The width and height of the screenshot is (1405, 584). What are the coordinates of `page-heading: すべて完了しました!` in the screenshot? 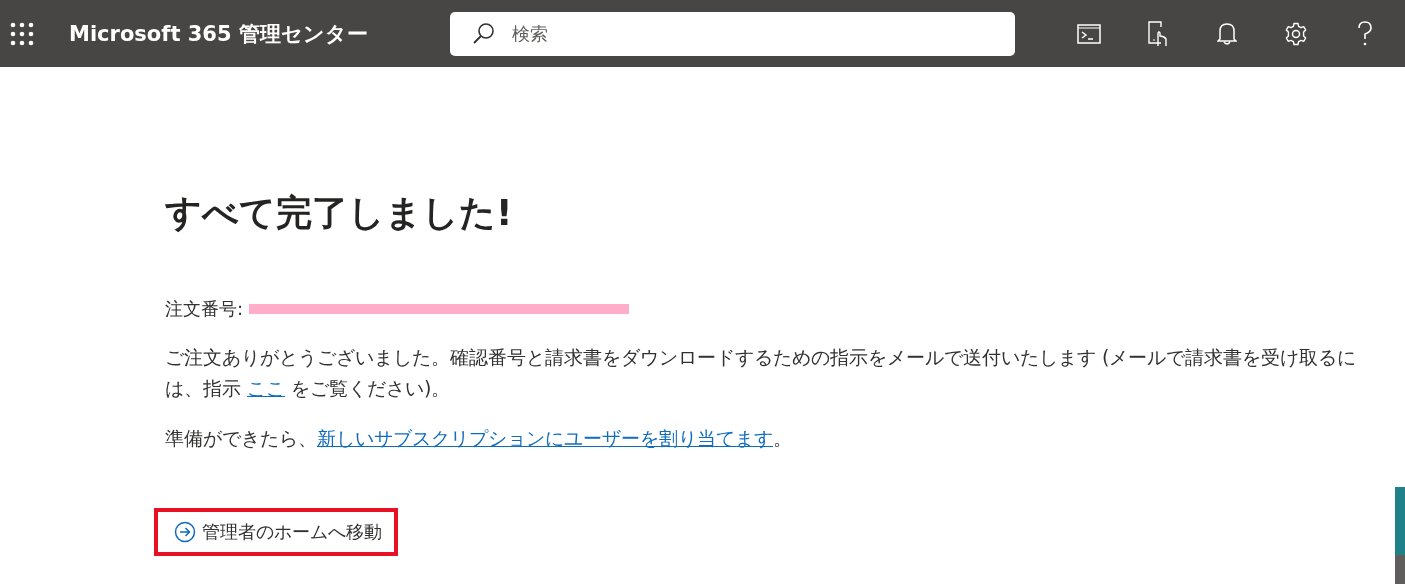 It's located at (339, 213).